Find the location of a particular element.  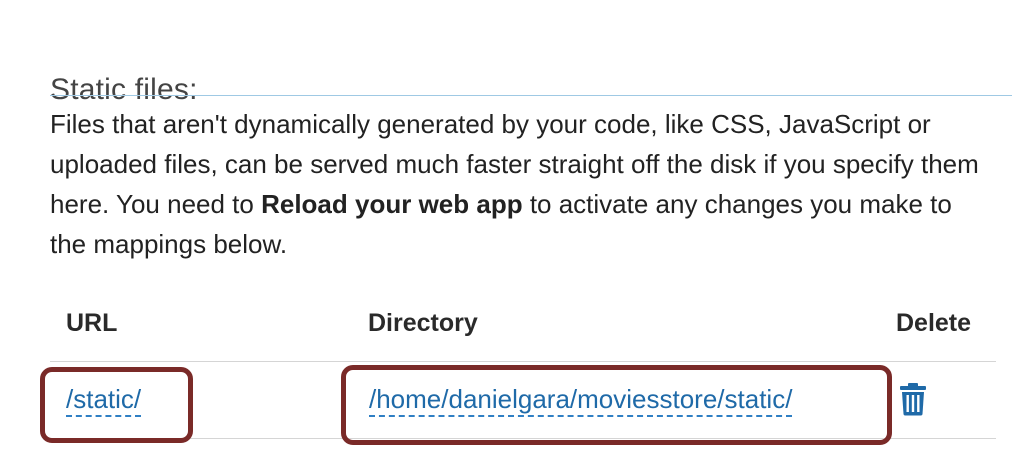

title-divider is located at coordinates (531, 95).